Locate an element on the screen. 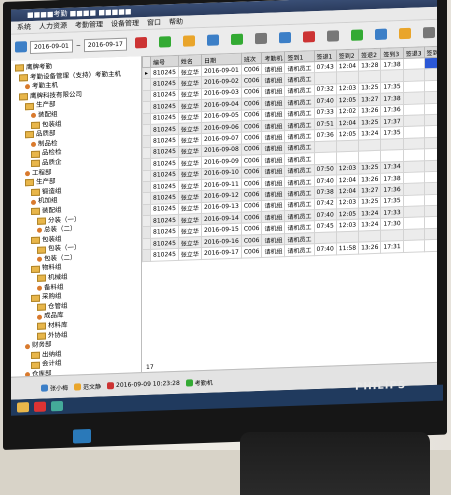  column-header: 班次 is located at coordinates (251, 58).